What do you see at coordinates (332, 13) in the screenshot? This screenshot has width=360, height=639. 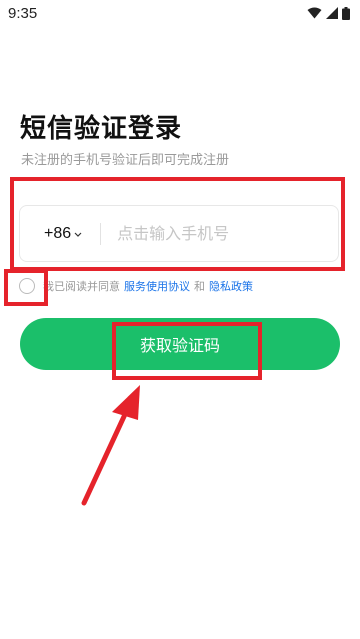 I see `signal-icon` at bounding box center [332, 13].